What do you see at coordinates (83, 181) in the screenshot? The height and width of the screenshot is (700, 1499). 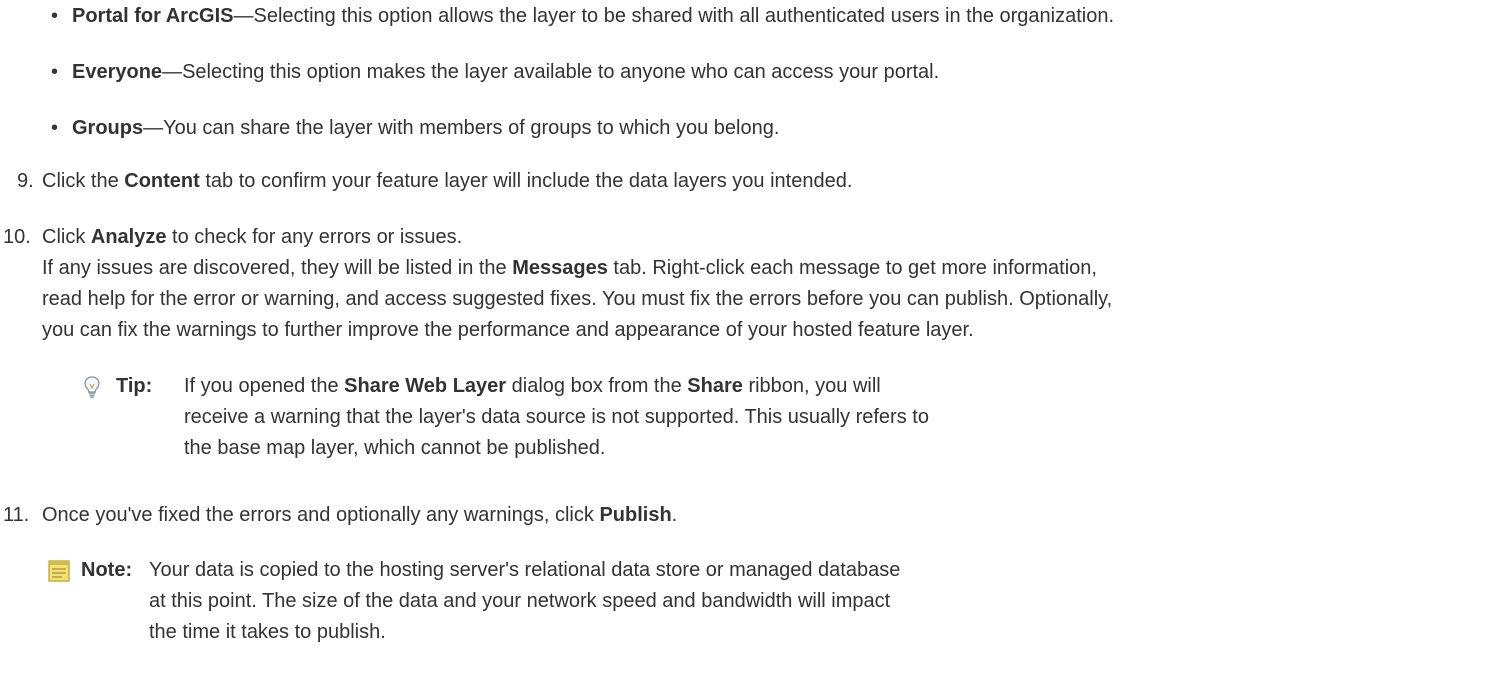 I see `step-text: Click the` at bounding box center [83, 181].